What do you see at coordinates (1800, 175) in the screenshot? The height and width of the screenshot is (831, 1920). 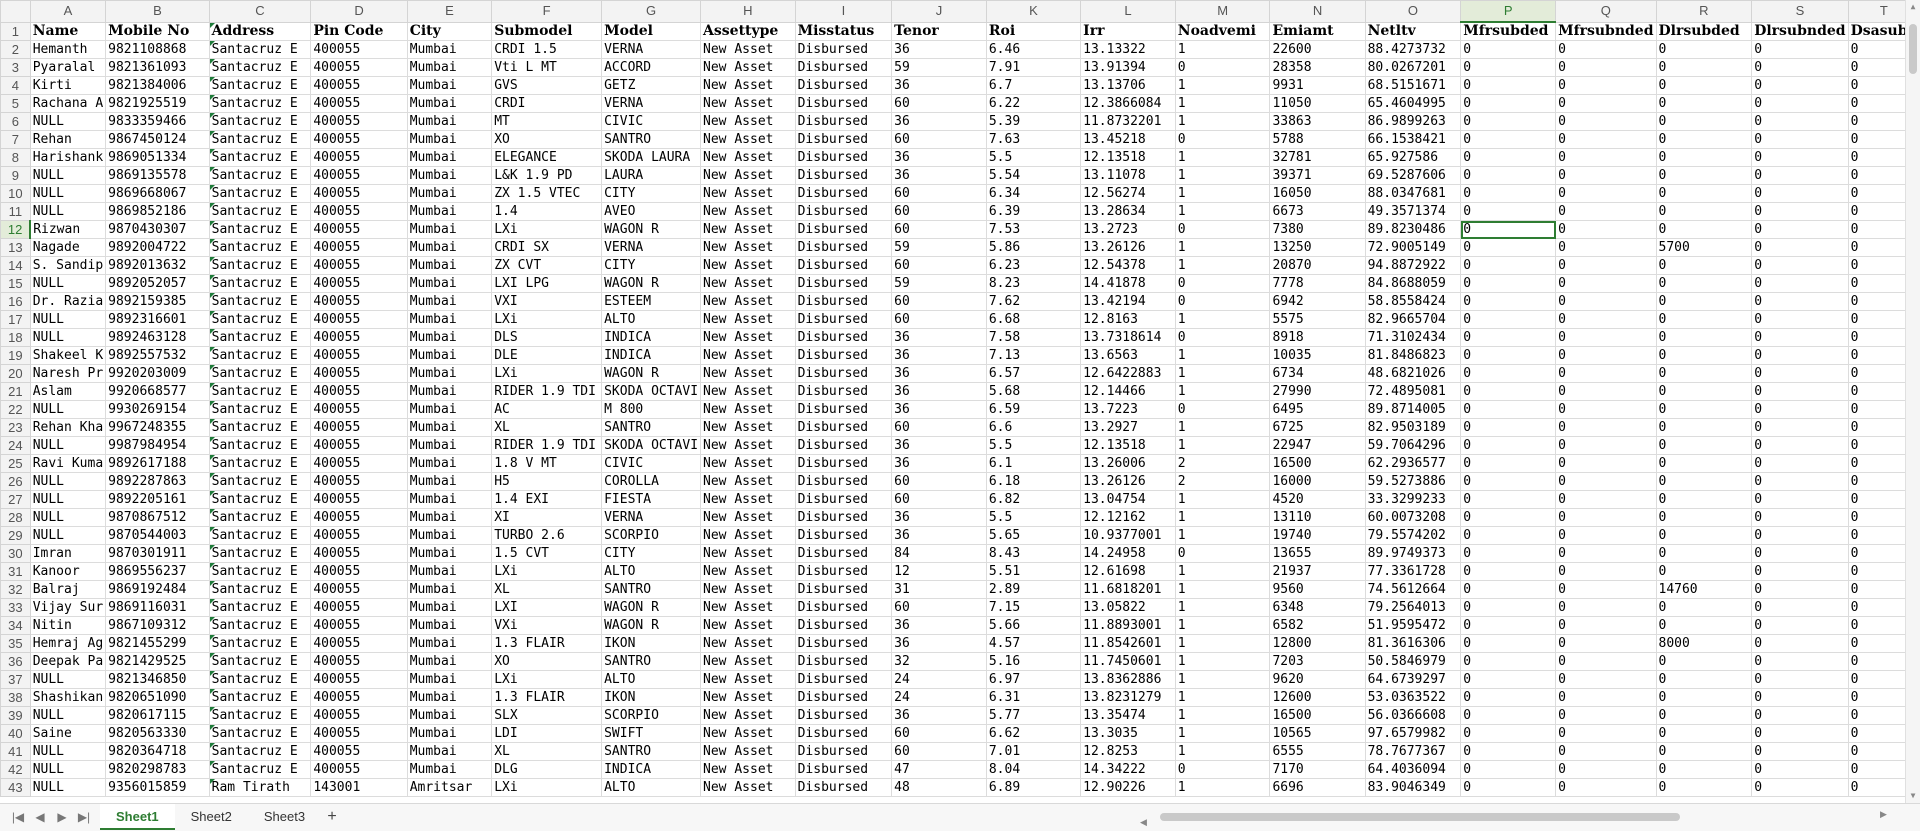 I see `cell-S9: 0` at bounding box center [1800, 175].